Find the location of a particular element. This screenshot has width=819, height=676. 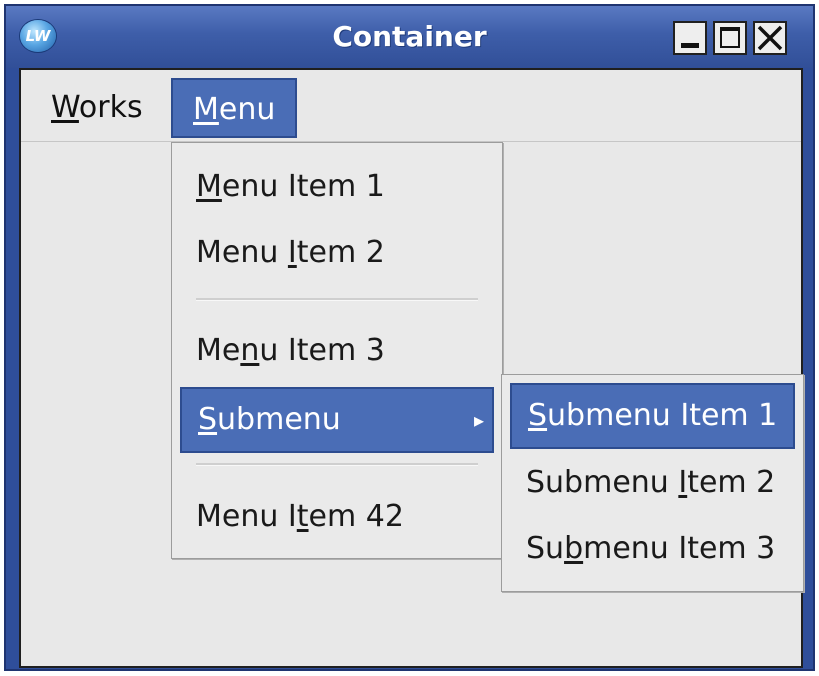

menu-item-submenu: Submenu ▸ is located at coordinates (337, 420).